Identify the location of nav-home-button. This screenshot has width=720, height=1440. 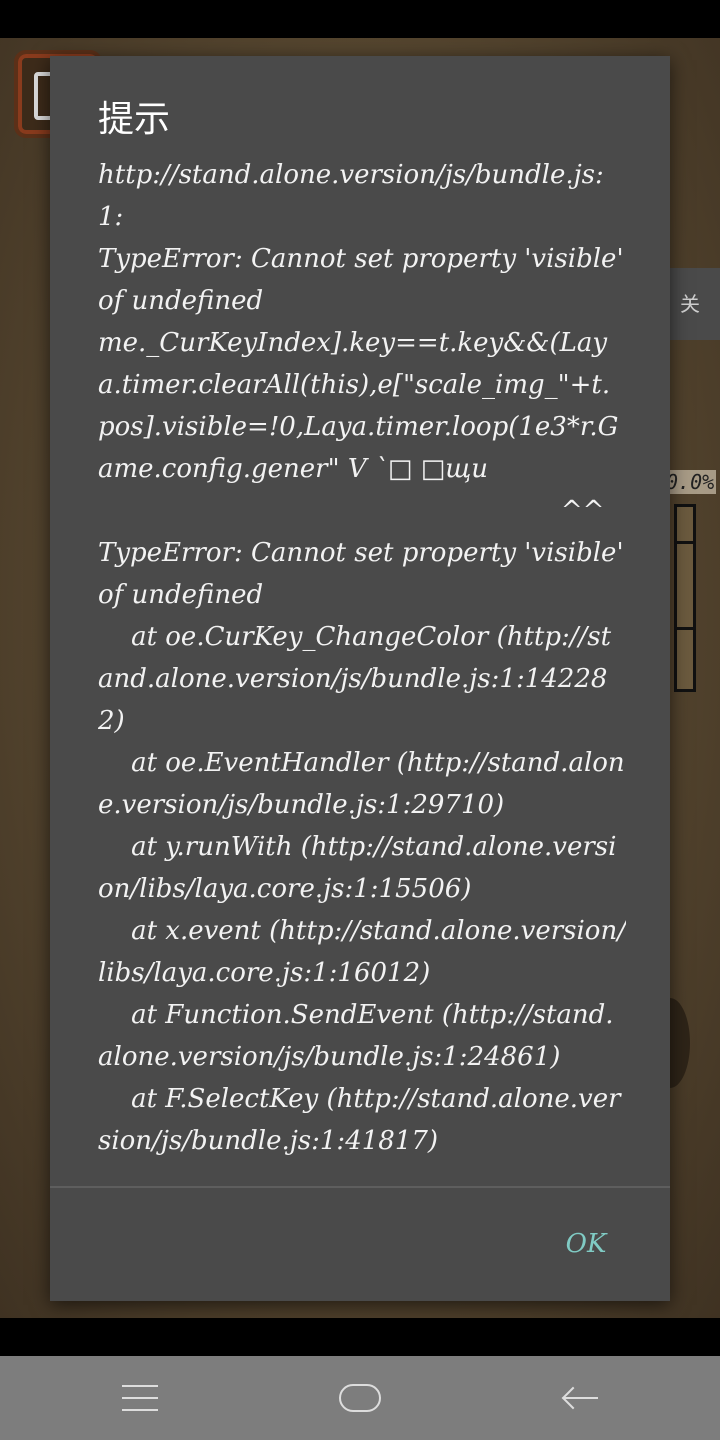
(360, 1398).